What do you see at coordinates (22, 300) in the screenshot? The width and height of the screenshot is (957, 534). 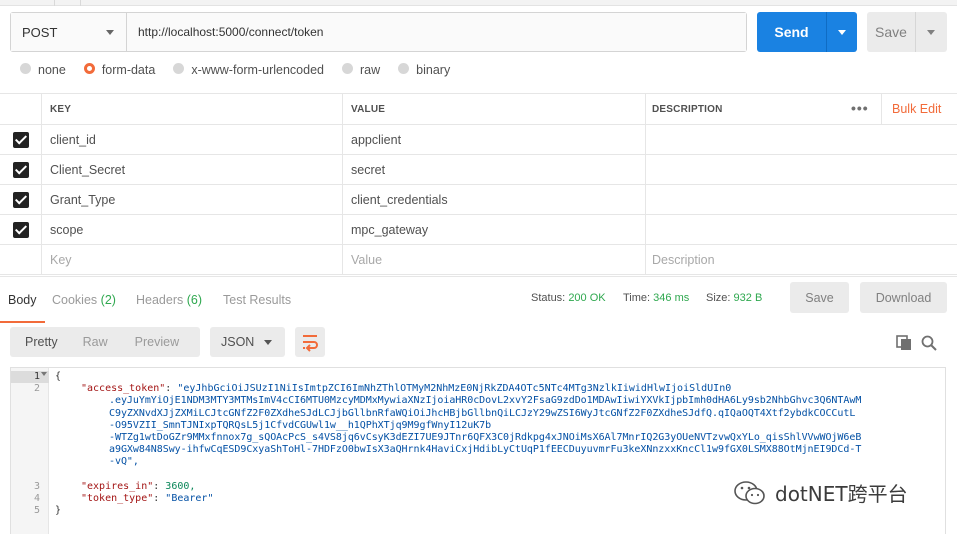 I see `tab-body: Body` at bounding box center [22, 300].